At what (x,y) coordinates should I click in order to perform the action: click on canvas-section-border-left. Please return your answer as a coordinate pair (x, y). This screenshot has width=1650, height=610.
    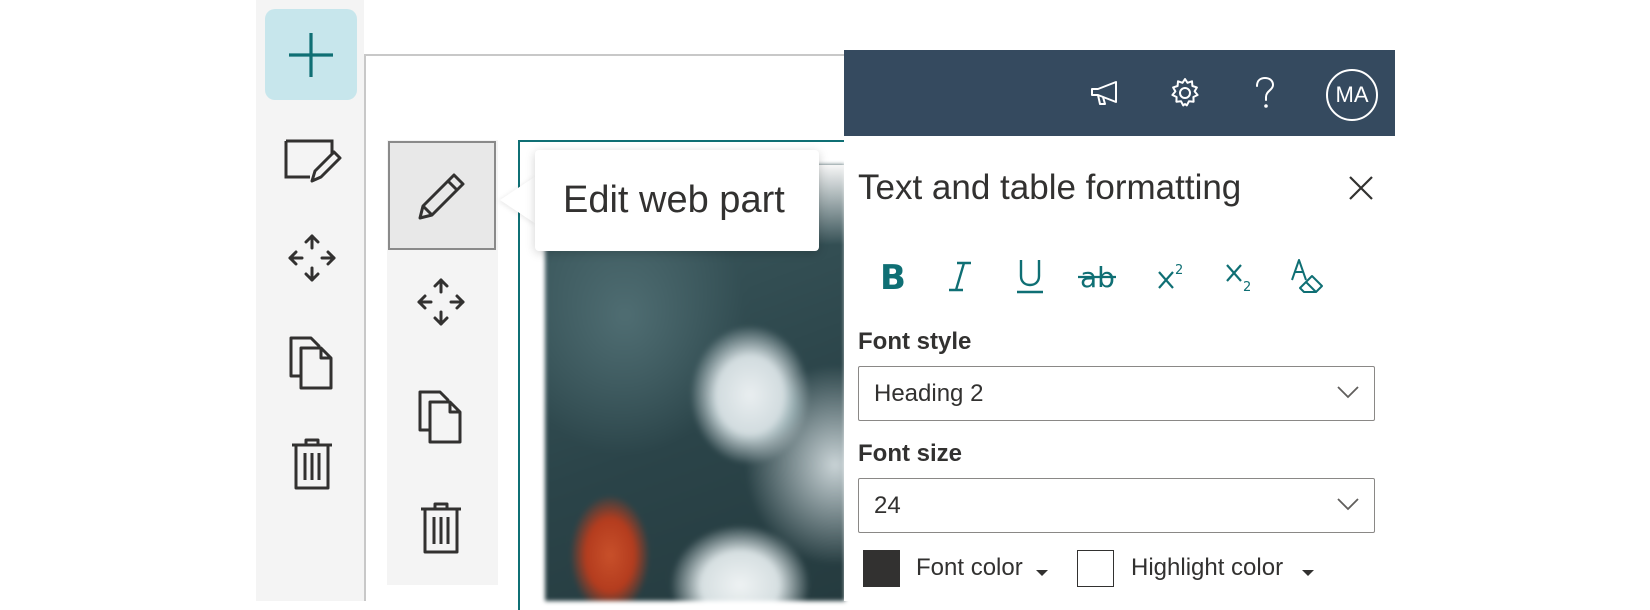
    Looking at the image, I should click on (365, 327).